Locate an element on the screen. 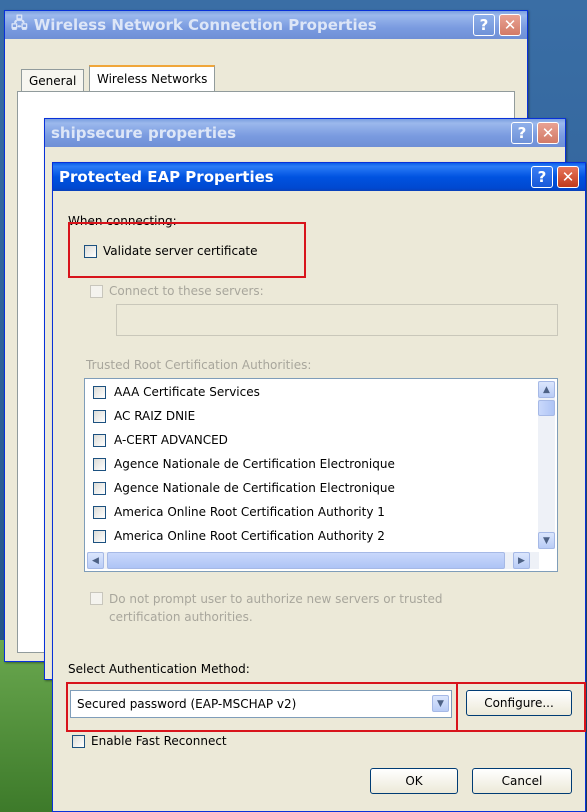 The image size is (587, 812). do-not-prompt-label-line2: certification authorities. is located at coordinates (181, 617).